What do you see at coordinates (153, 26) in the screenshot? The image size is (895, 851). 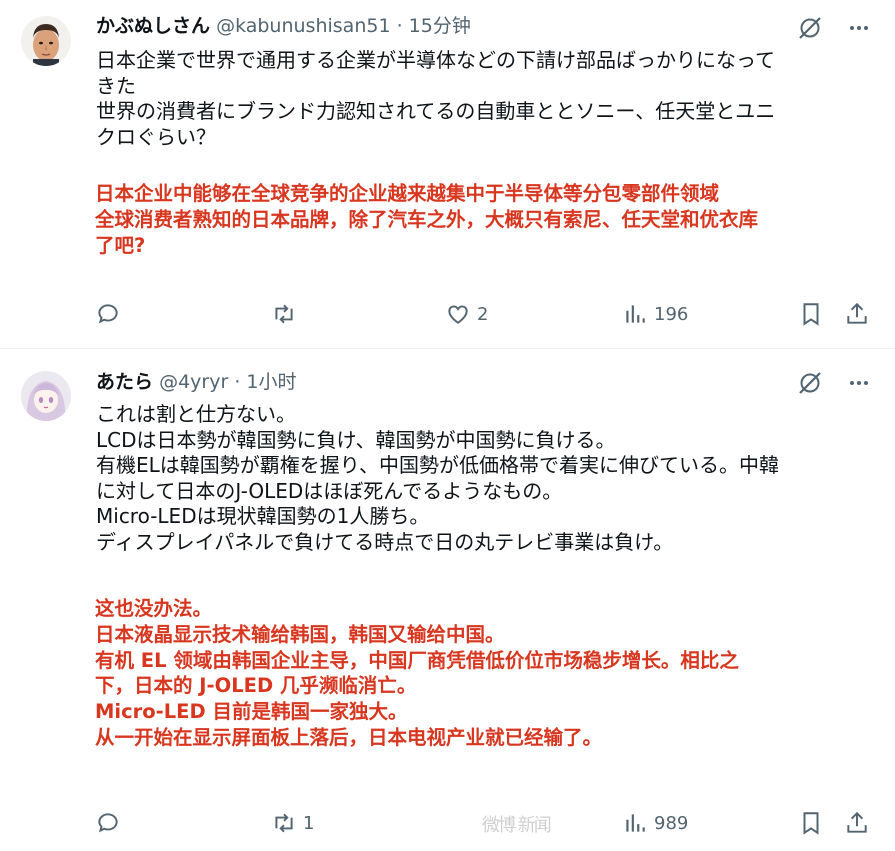 I see `author-name: かぶぬしさん` at bounding box center [153, 26].